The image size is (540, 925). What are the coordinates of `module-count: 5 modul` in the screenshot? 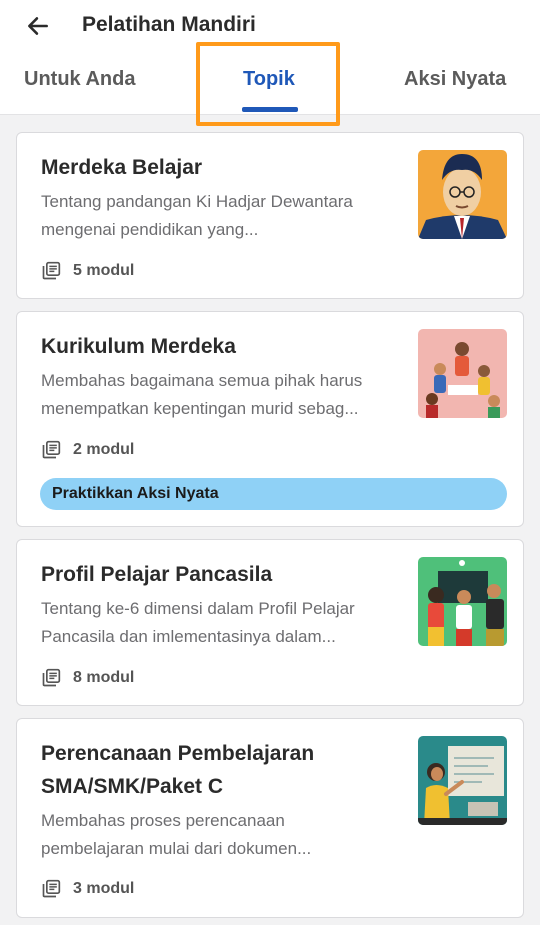 It's located at (87, 271).